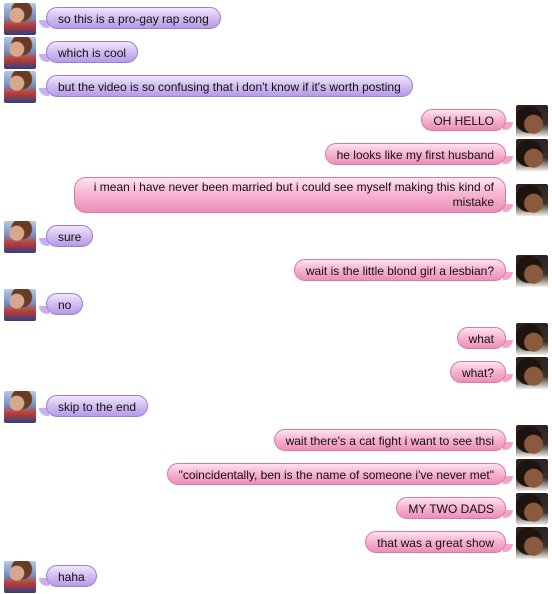 Image resolution: width=552 pixels, height=594 pixels. Describe the element at coordinates (276, 53) in the screenshot. I see `message-row: which is cool` at that location.